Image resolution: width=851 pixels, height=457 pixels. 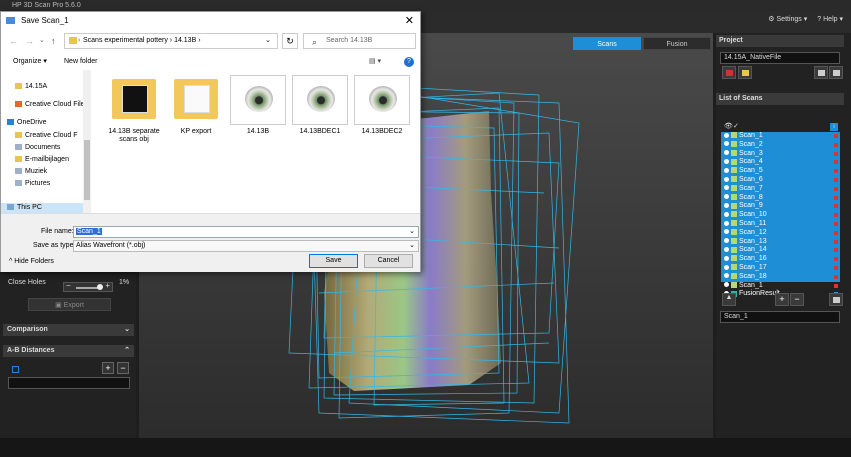 I want to click on nav-scrollbar, so click(x=87, y=141).